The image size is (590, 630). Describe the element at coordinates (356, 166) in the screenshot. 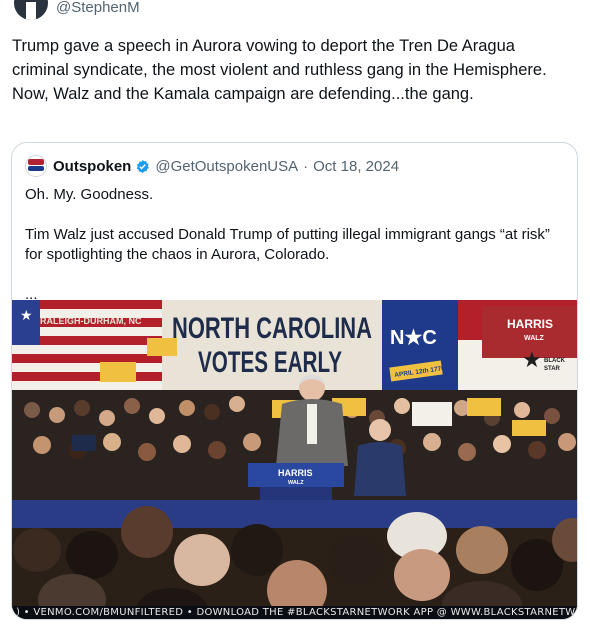

I see `quoted-tweet-date: Oct 18, 2024` at that location.